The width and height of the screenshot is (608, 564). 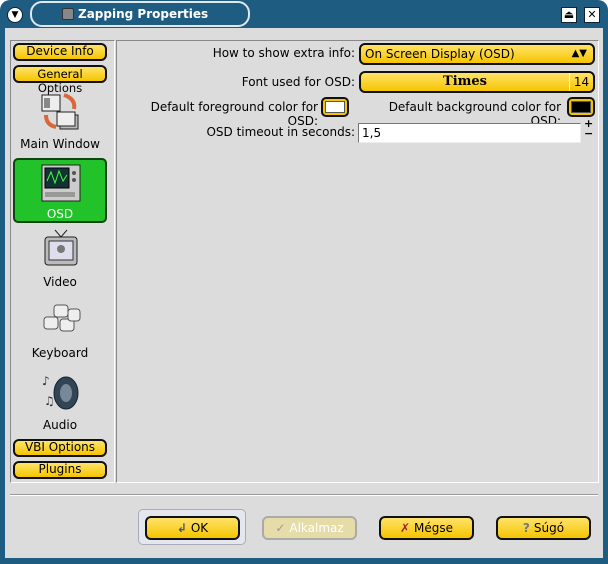 What do you see at coordinates (304, 14) in the screenshot?
I see `title-bar: ▼ Zapping Properties ⏏ ✕` at bounding box center [304, 14].